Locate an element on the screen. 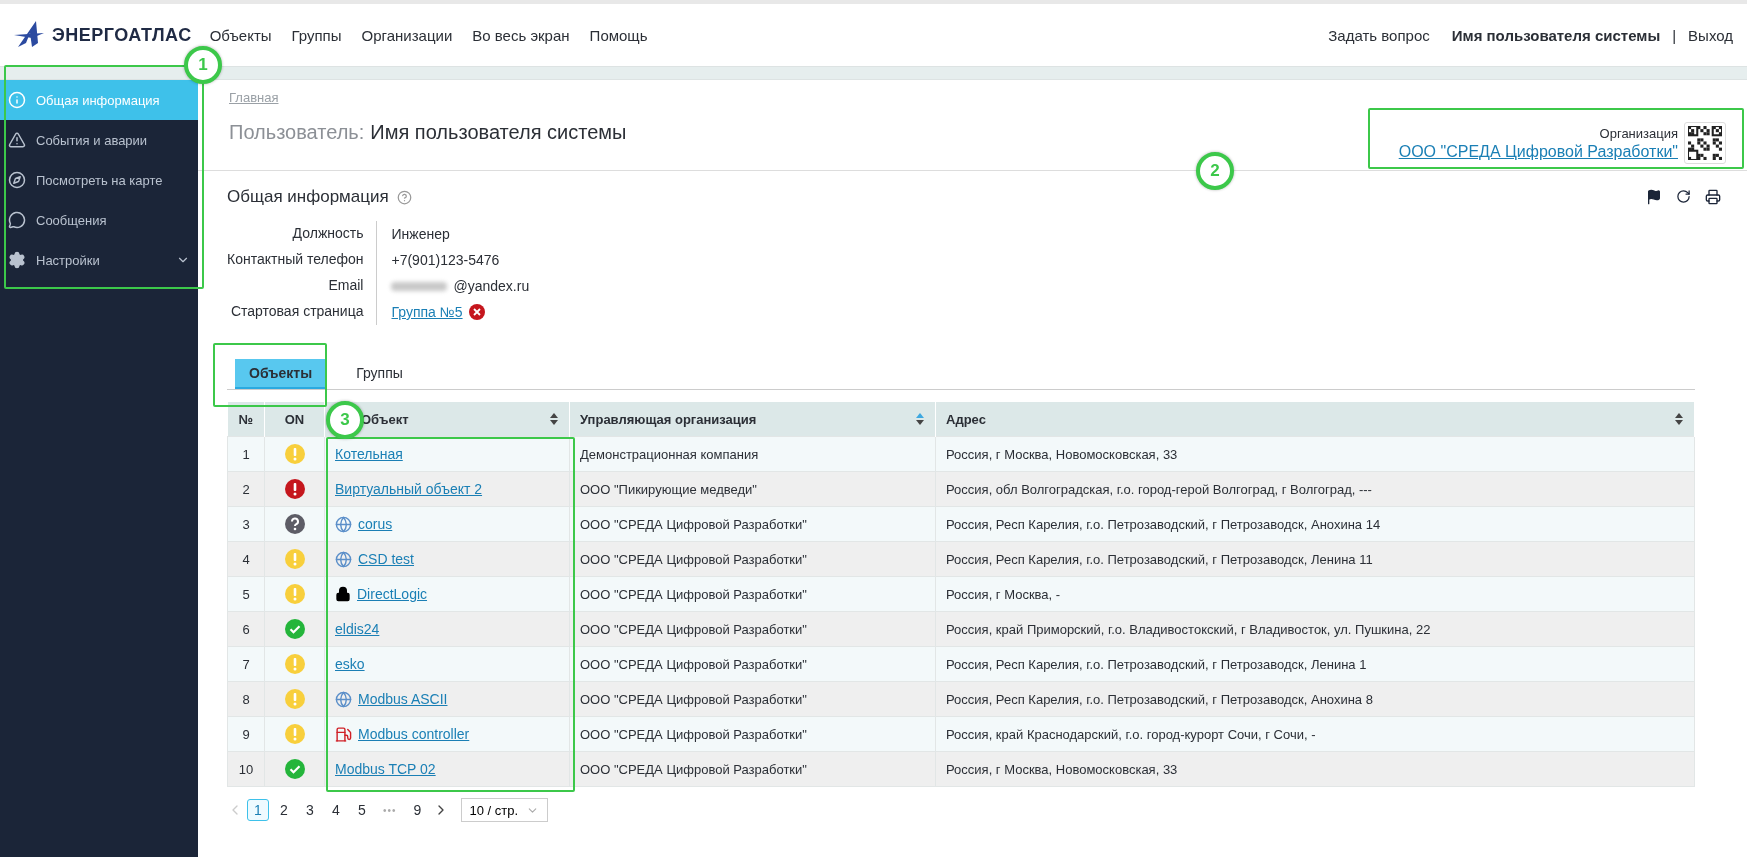  table-cell: 9 is located at coordinates (246, 734).